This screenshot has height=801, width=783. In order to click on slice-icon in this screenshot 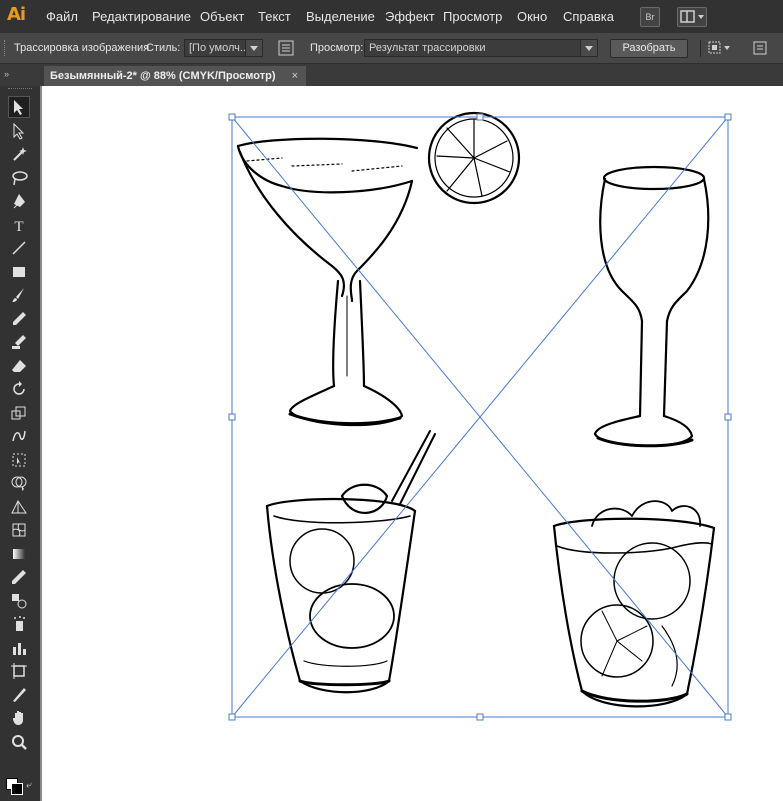, I will do `click(19, 694)`.